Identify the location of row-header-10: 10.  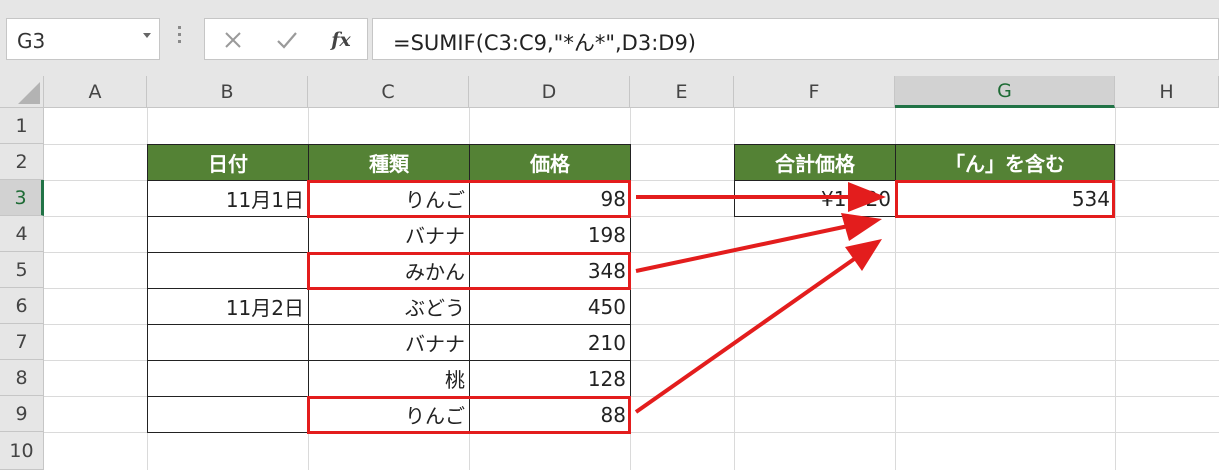
(22, 451).